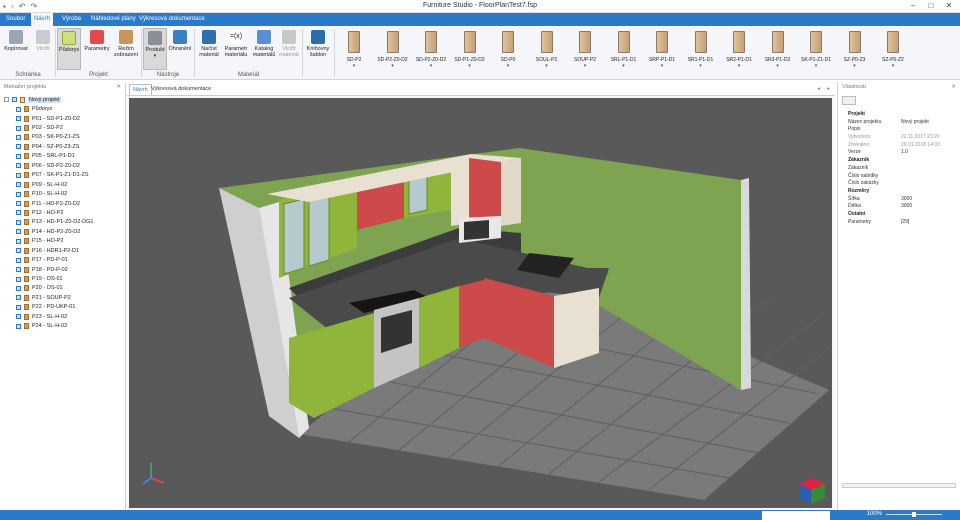  What do you see at coordinates (64, 203) in the screenshot?
I see `tree-item: P11 - HD-P2-Z0-D2` at bounding box center [64, 203].